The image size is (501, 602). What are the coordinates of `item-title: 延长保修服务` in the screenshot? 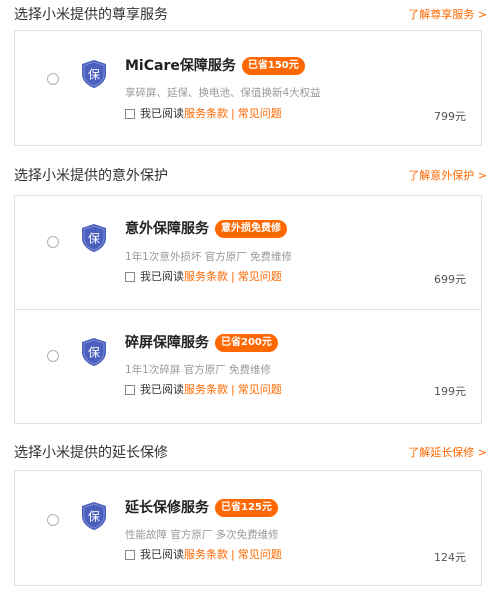 It's located at (167, 508).